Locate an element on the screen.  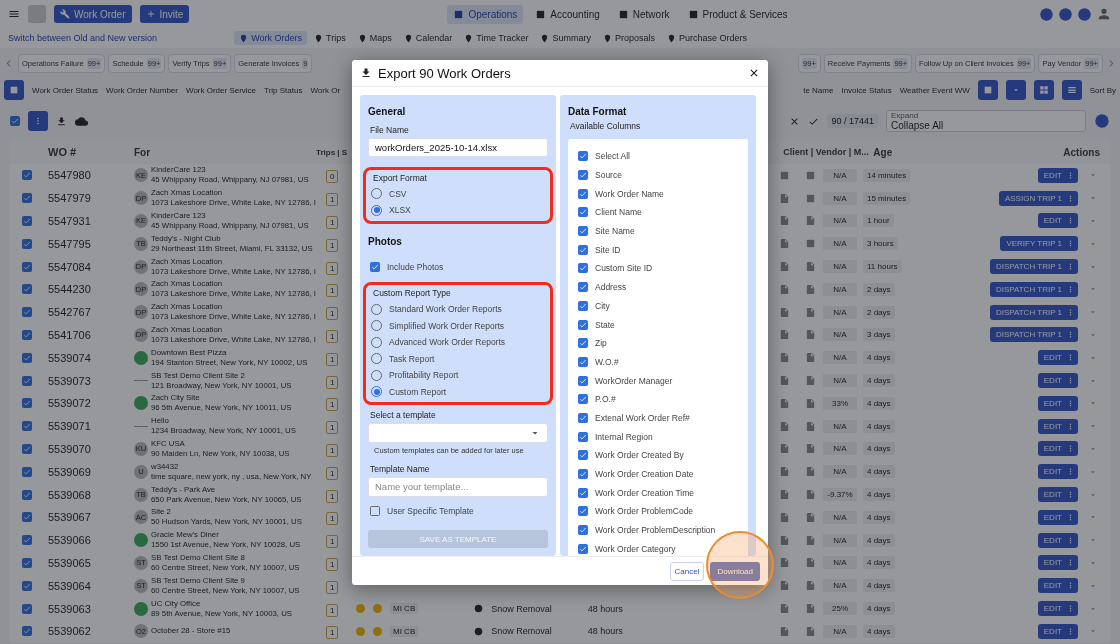
download-button: Download is located at coordinates (735, 571).